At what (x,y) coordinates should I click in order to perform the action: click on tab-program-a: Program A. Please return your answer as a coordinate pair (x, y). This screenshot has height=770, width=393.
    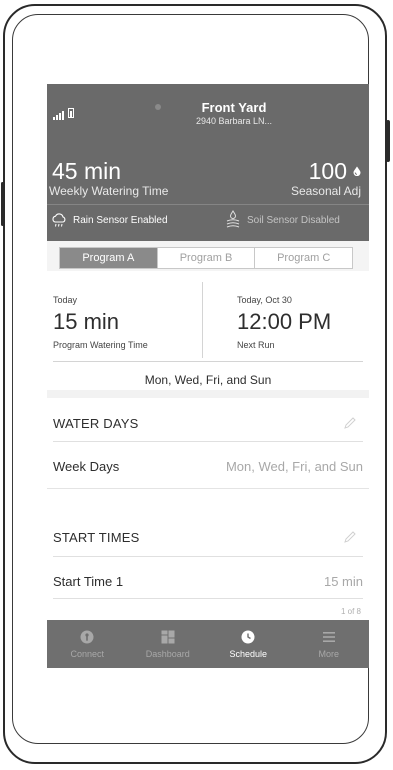
    Looking at the image, I should click on (108, 258).